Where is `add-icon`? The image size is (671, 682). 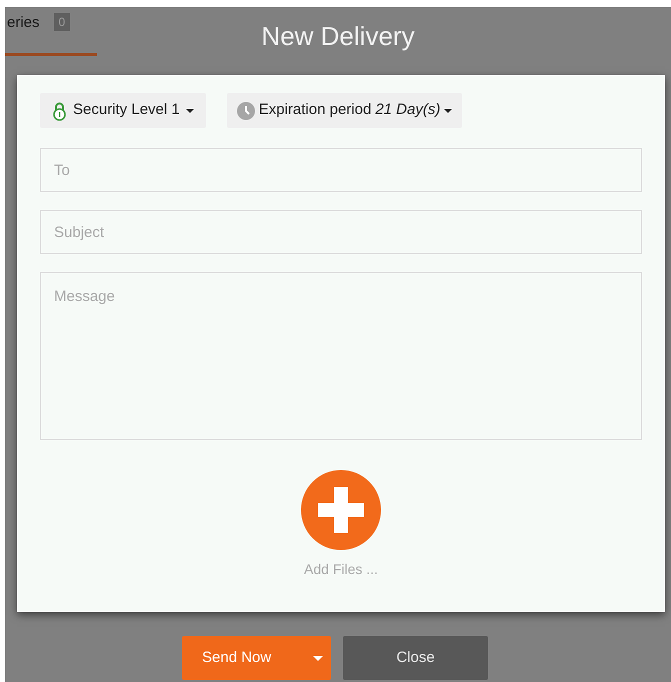 add-icon is located at coordinates (341, 510).